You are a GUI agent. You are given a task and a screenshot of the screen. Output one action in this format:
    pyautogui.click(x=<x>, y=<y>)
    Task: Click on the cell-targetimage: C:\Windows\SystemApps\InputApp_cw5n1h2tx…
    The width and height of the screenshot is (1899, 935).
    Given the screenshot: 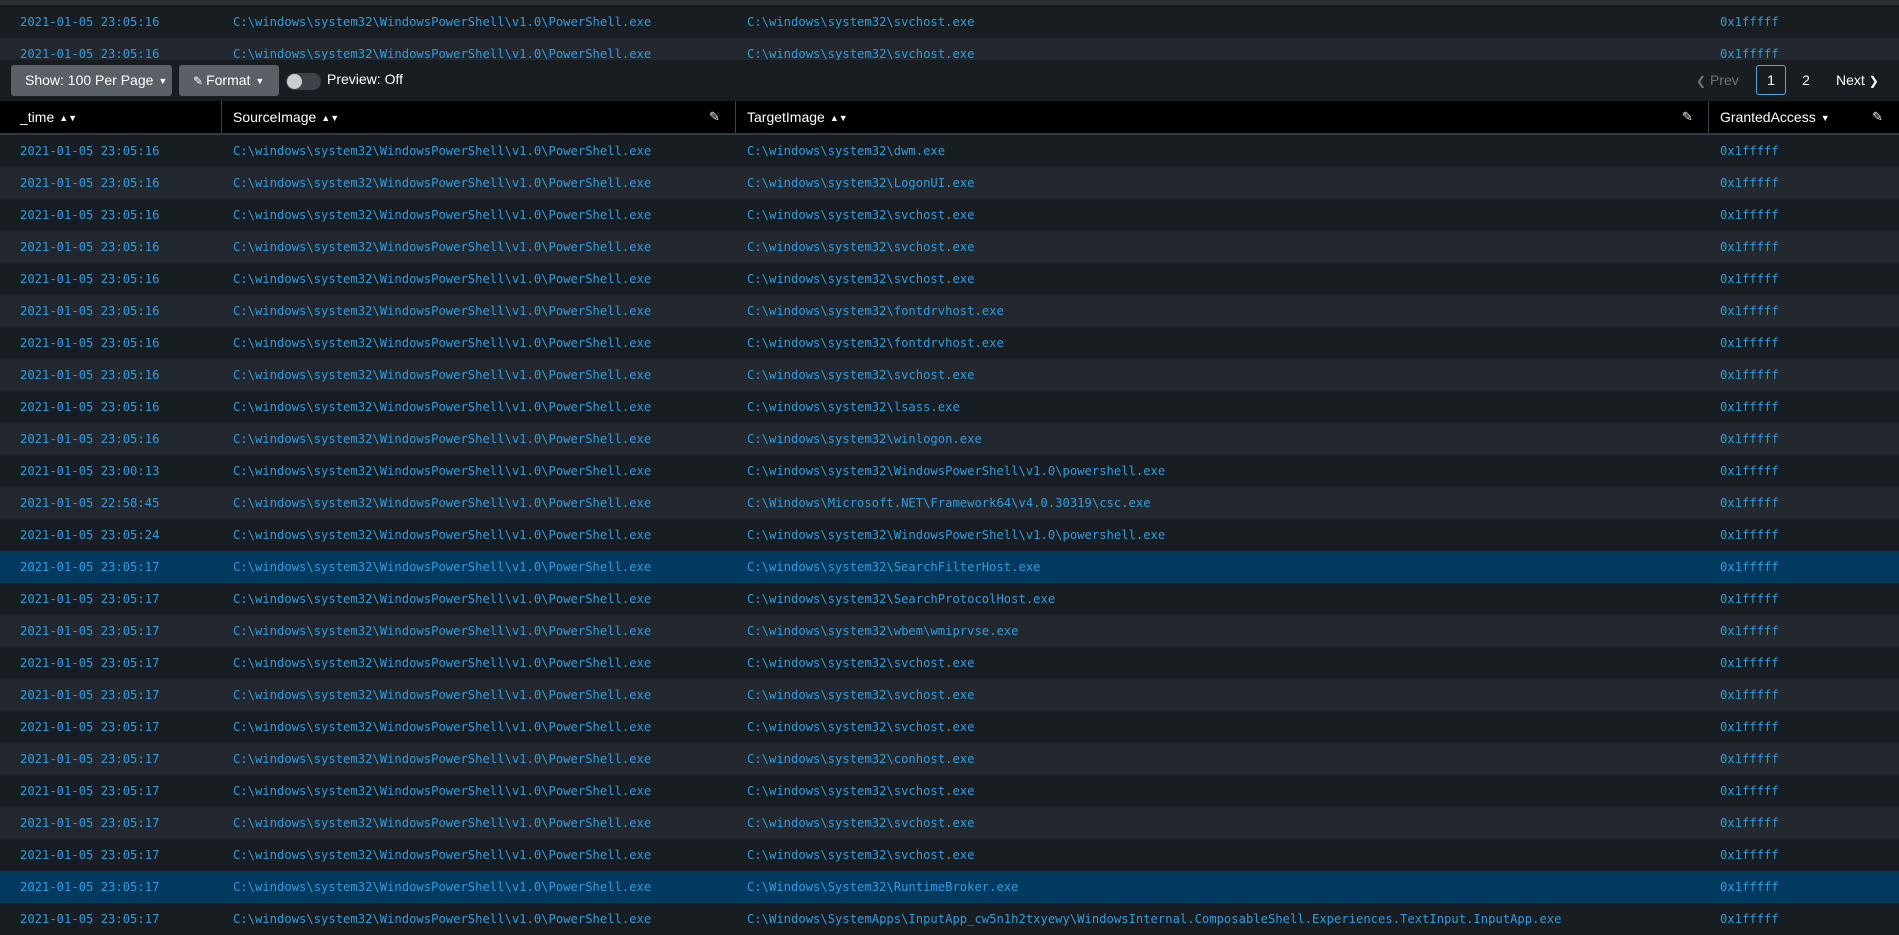 What is the action you would take?
    pyautogui.click(x=1154, y=919)
    